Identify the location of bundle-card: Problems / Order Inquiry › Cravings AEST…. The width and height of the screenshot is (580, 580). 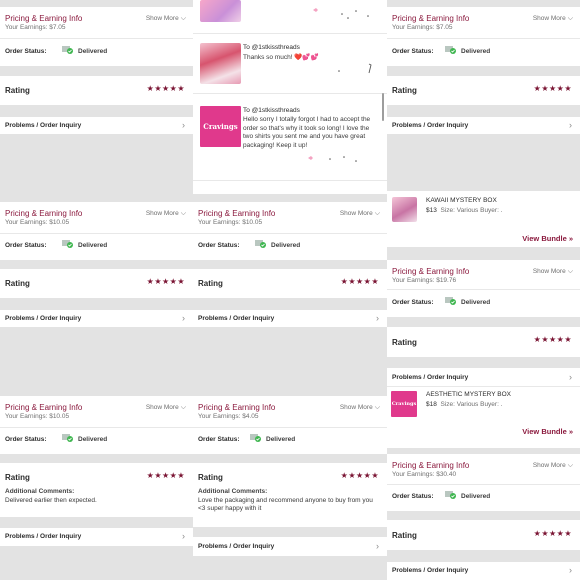
(483, 408).